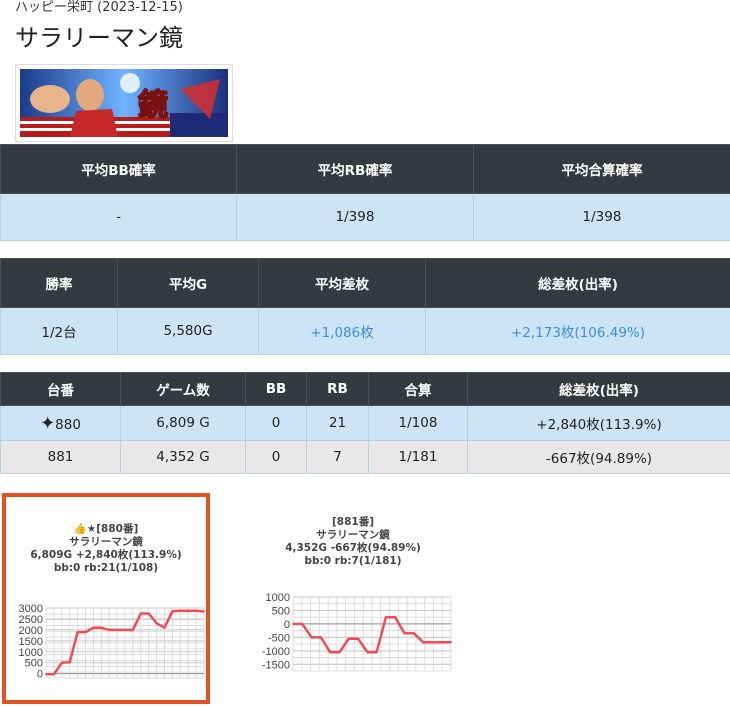 The width and height of the screenshot is (730, 706). Describe the element at coordinates (577, 283) in the screenshot. I see `header-total-diff: 総差枚(出率)` at that location.